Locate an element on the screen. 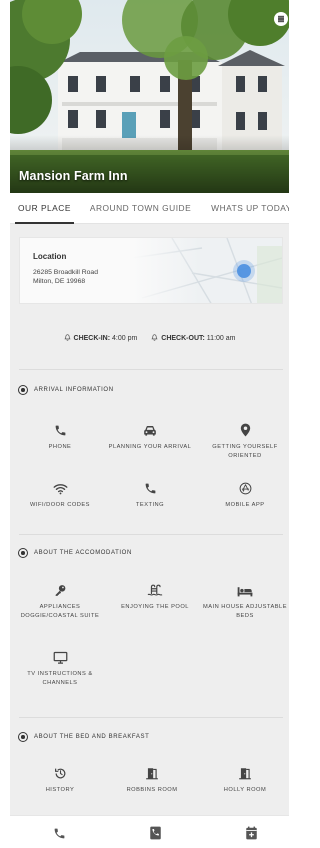 The width and height of the screenshot is (320, 848). section-title: ABOUT THE BED AND BREAKFAST is located at coordinates (92, 737).